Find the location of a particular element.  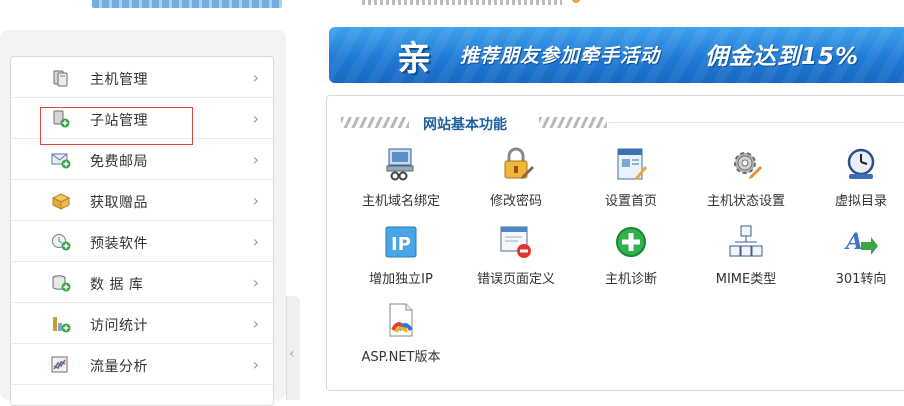

mail-icon is located at coordinates (61, 161).